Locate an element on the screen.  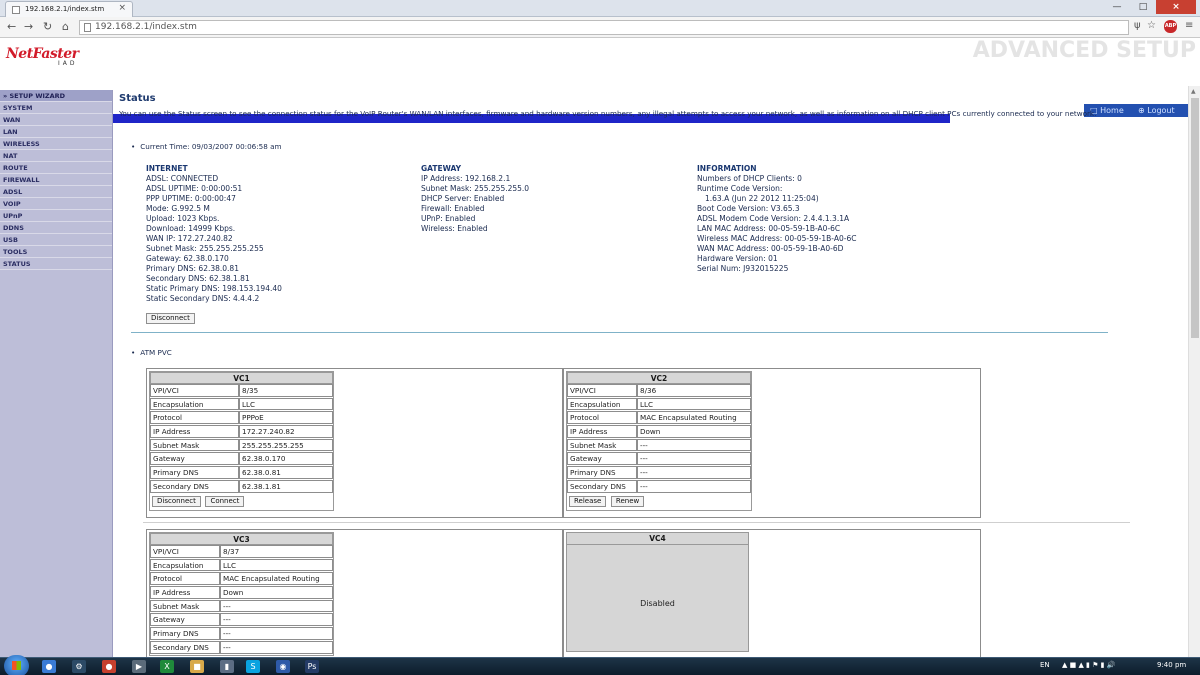
sidebar-item-setup-wizard: » SETUP WIZARD is located at coordinates (56, 96).